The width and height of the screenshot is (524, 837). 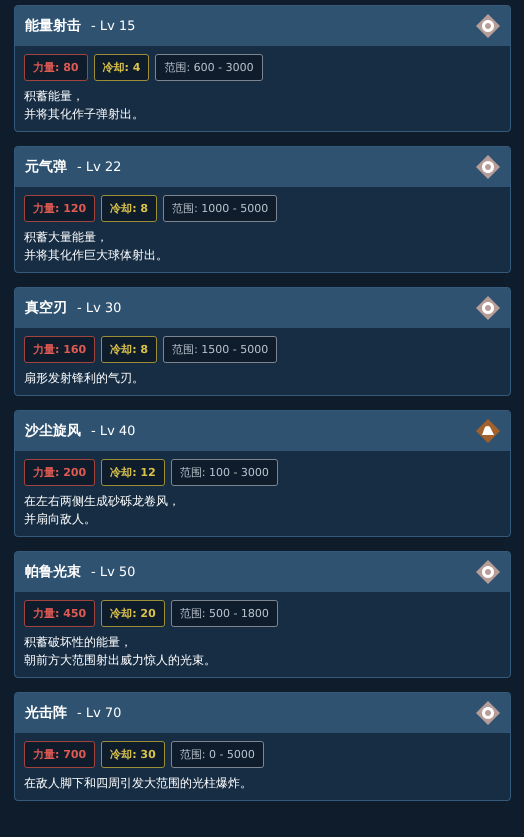 What do you see at coordinates (96, 255) in the screenshot?
I see `description-line: 并将其化作巨大球体射出。` at bounding box center [96, 255].